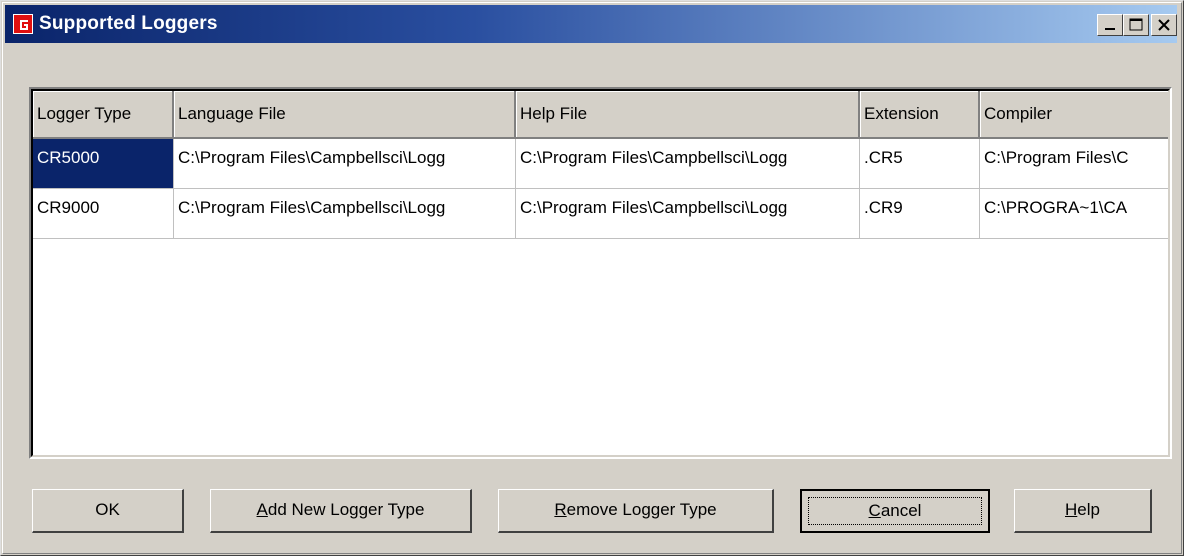 The height and width of the screenshot is (556, 1184). What do you see at coordinates (591, 24) in the screenshot?
I see `title-bar: Supported Loggers` at bounding box center [591, 24].